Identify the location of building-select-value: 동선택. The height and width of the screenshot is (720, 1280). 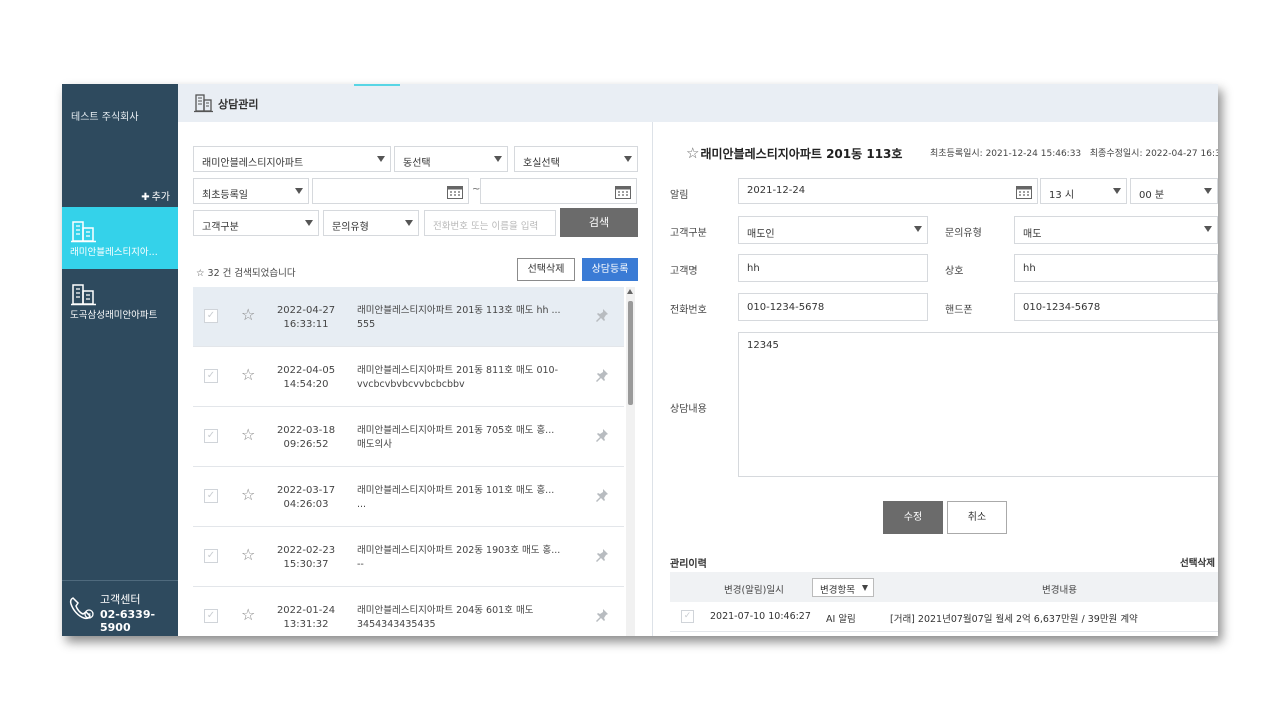
(417, 163).